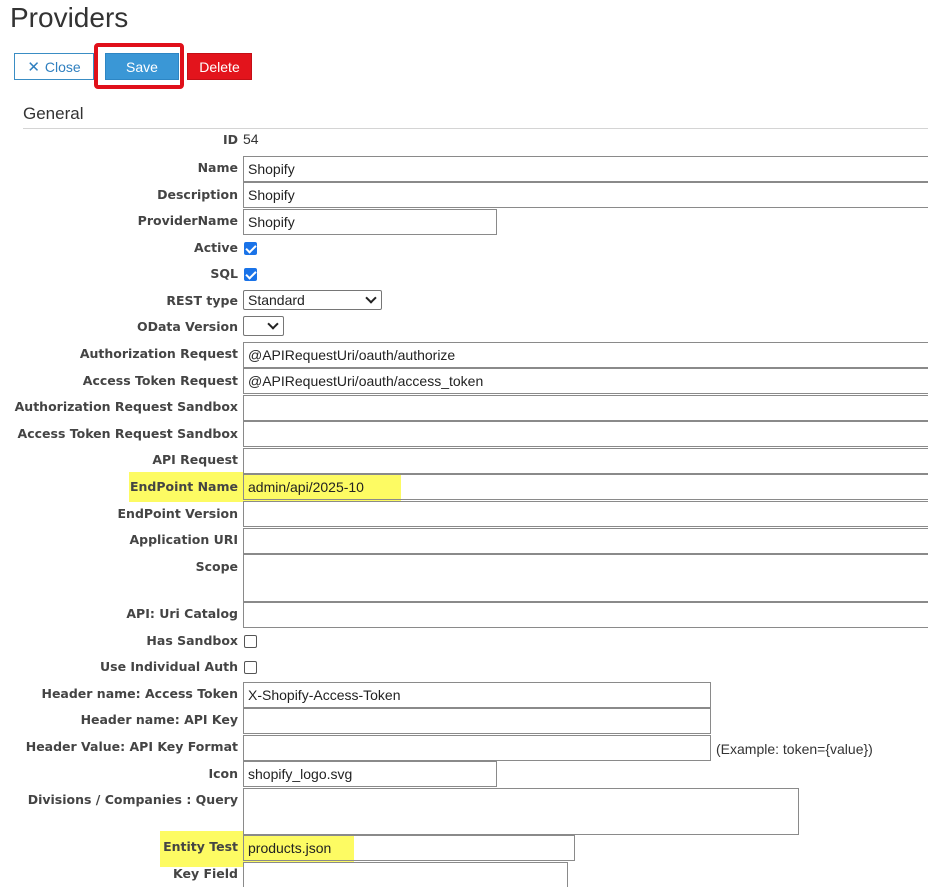 This screenshot has width=928, height=887. What do you see at coordinates (263, 326) in the screenshot?
I see `odata-version-select` at bounding box center [263, 326].